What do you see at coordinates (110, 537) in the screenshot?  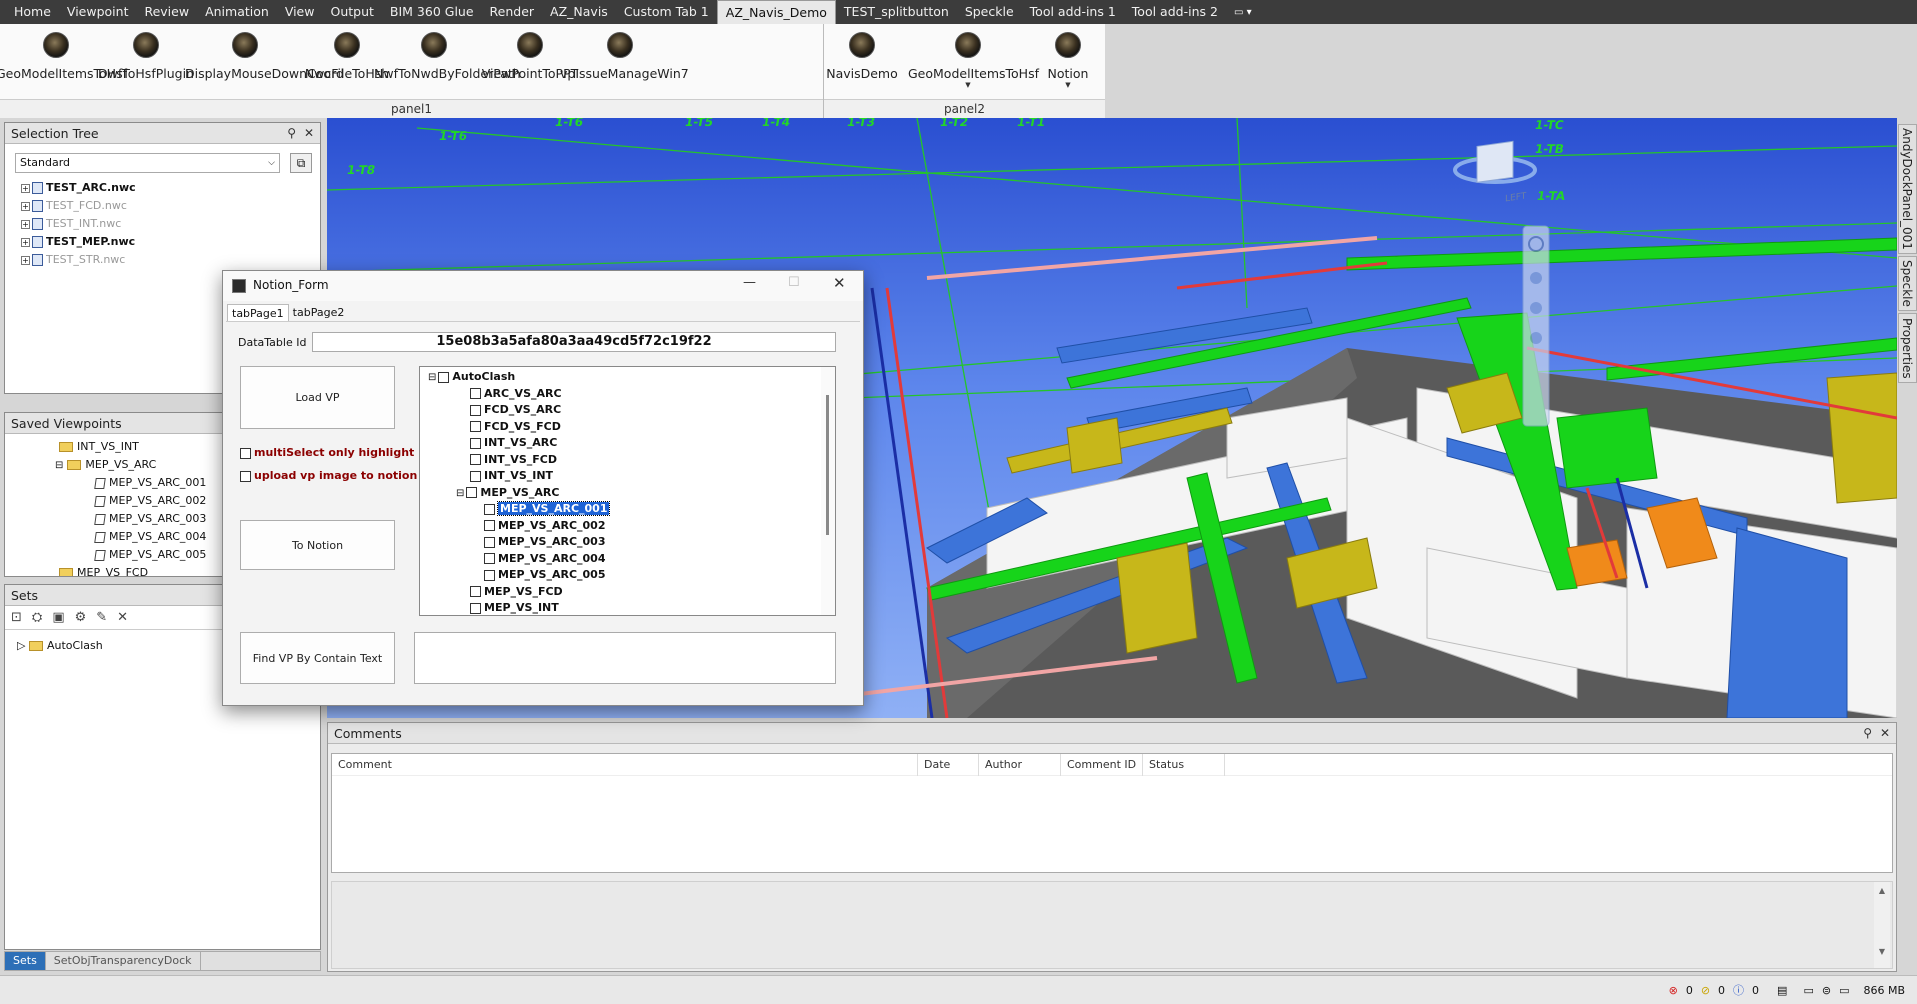 I see `viewpoint-row: MEP_VS_ARC_004` at bounding box center [110, 537].